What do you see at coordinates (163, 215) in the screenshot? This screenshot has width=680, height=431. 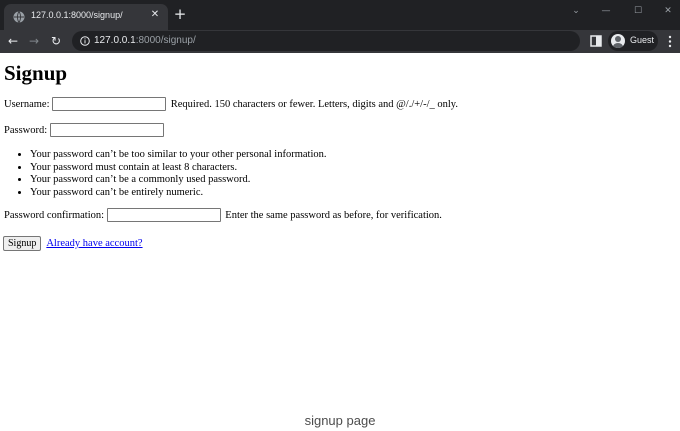 I see `password-confirm-input` at bounding box center [163, 215].